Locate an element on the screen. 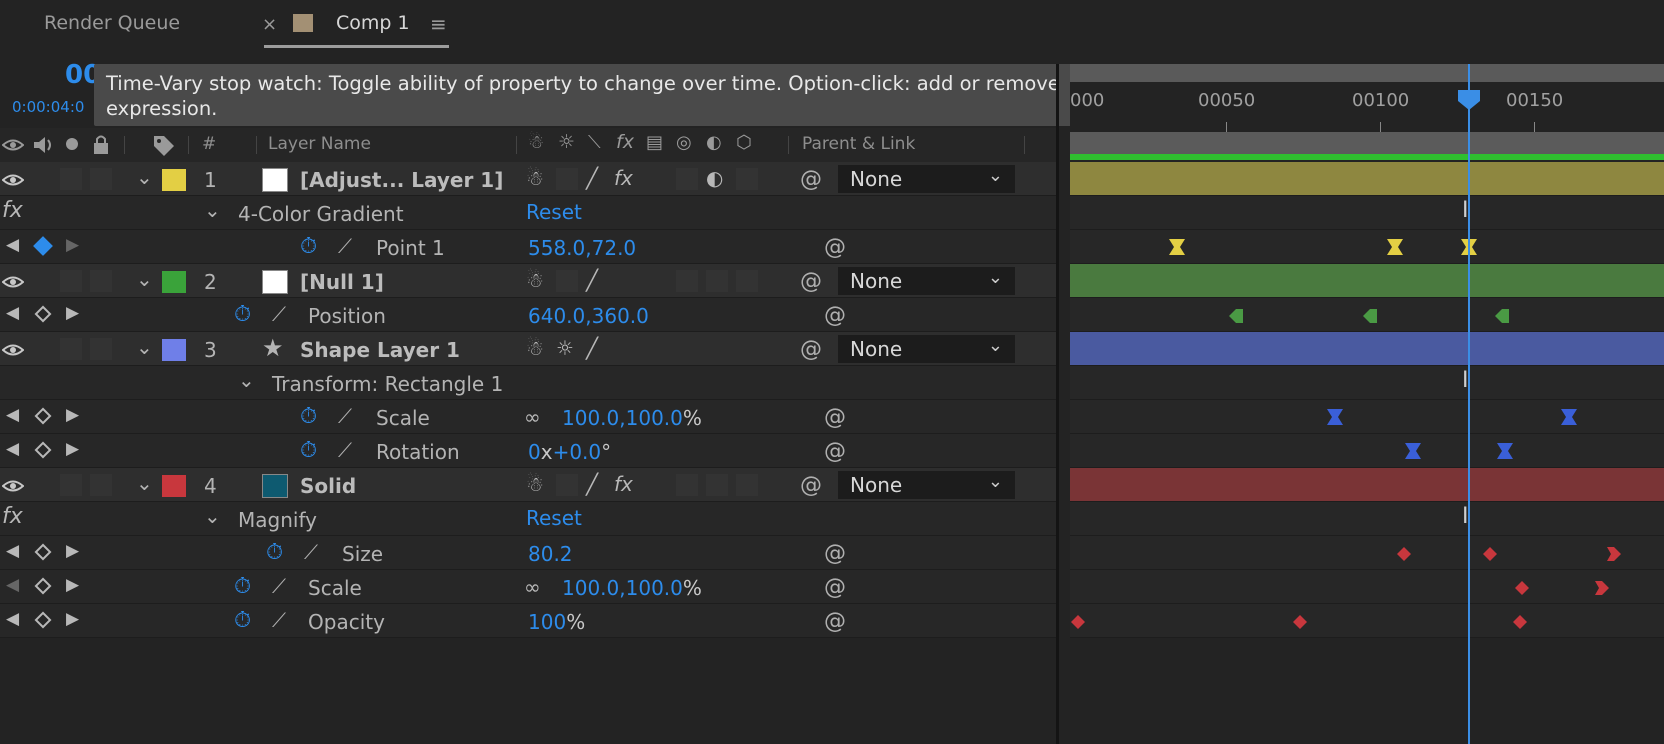  solo-icon is located at coordinates (72, 144).